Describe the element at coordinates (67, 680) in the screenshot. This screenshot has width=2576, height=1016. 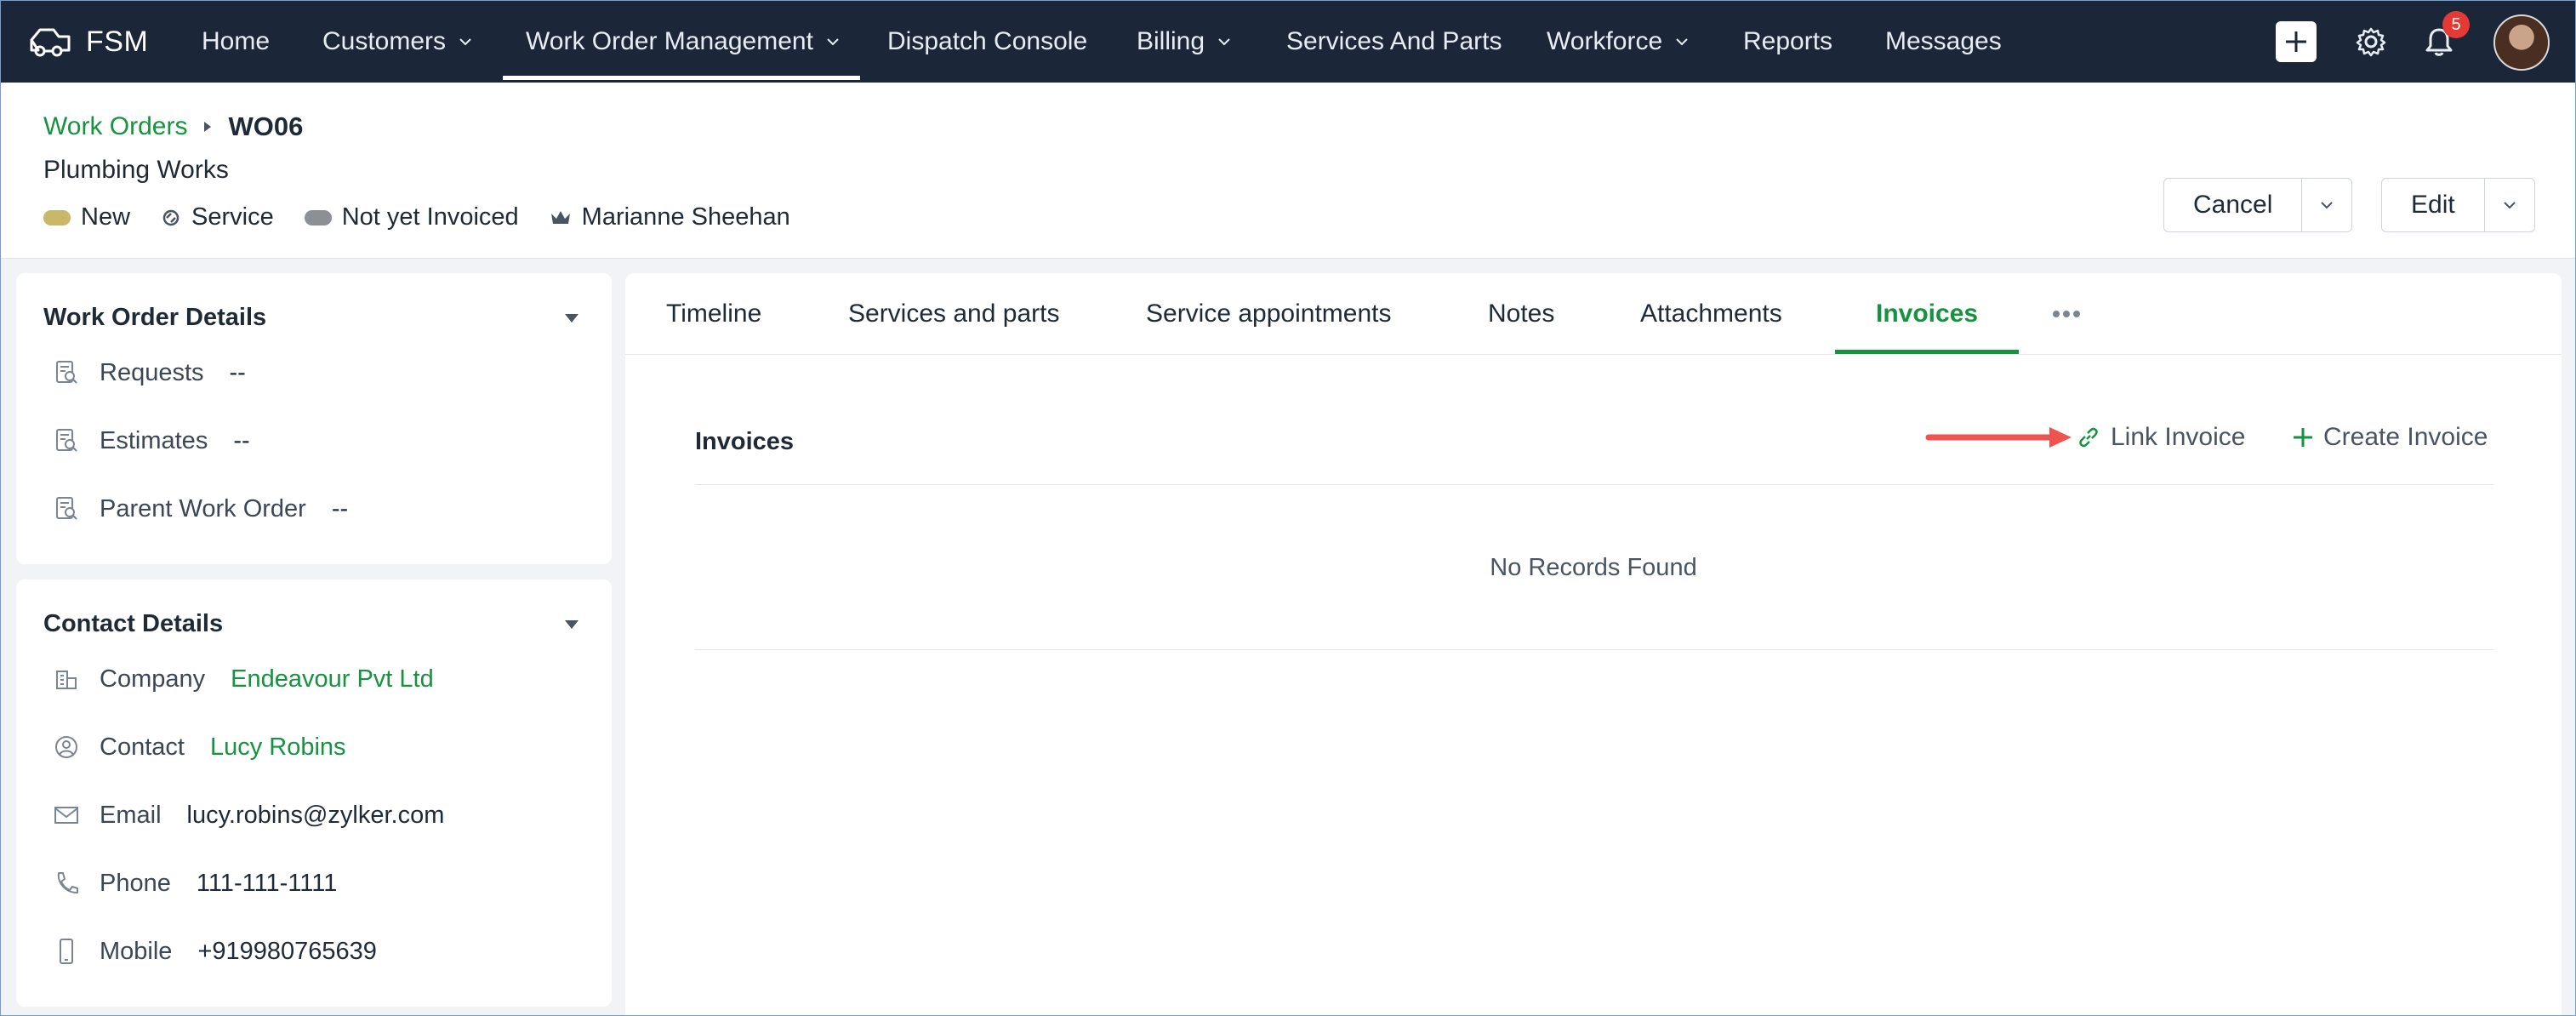
I see `building-icon` at that location.